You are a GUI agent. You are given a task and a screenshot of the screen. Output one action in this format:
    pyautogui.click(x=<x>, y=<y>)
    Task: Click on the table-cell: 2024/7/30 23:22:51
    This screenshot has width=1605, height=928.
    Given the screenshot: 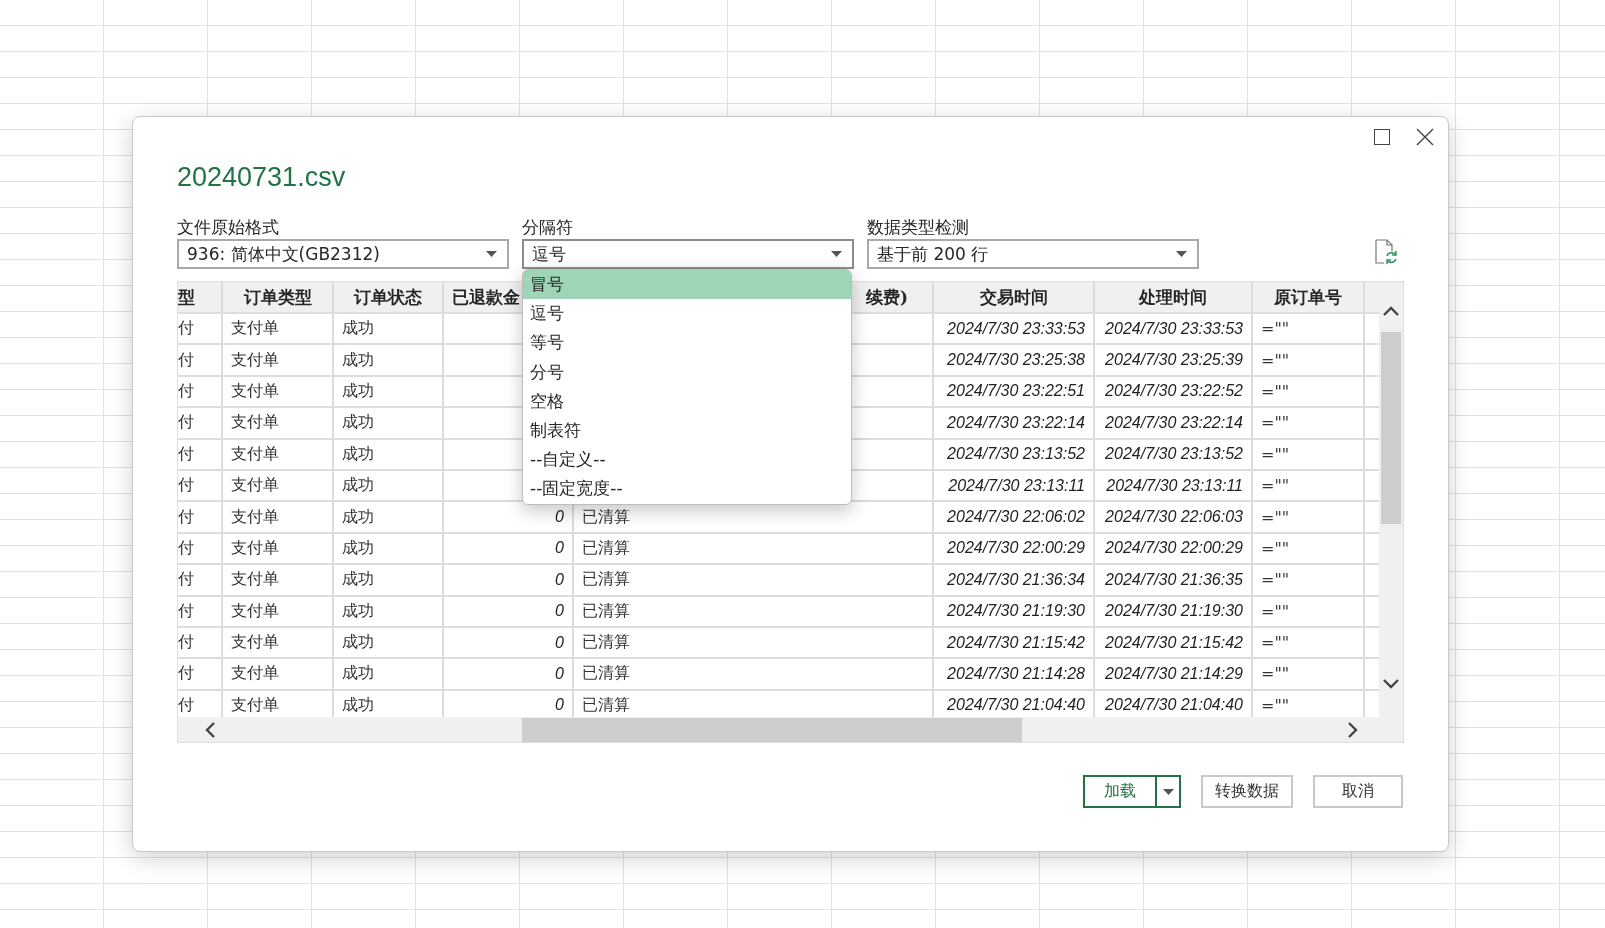 What is the action you would take?
    pyautogui.click(x=1016, y=391)
    